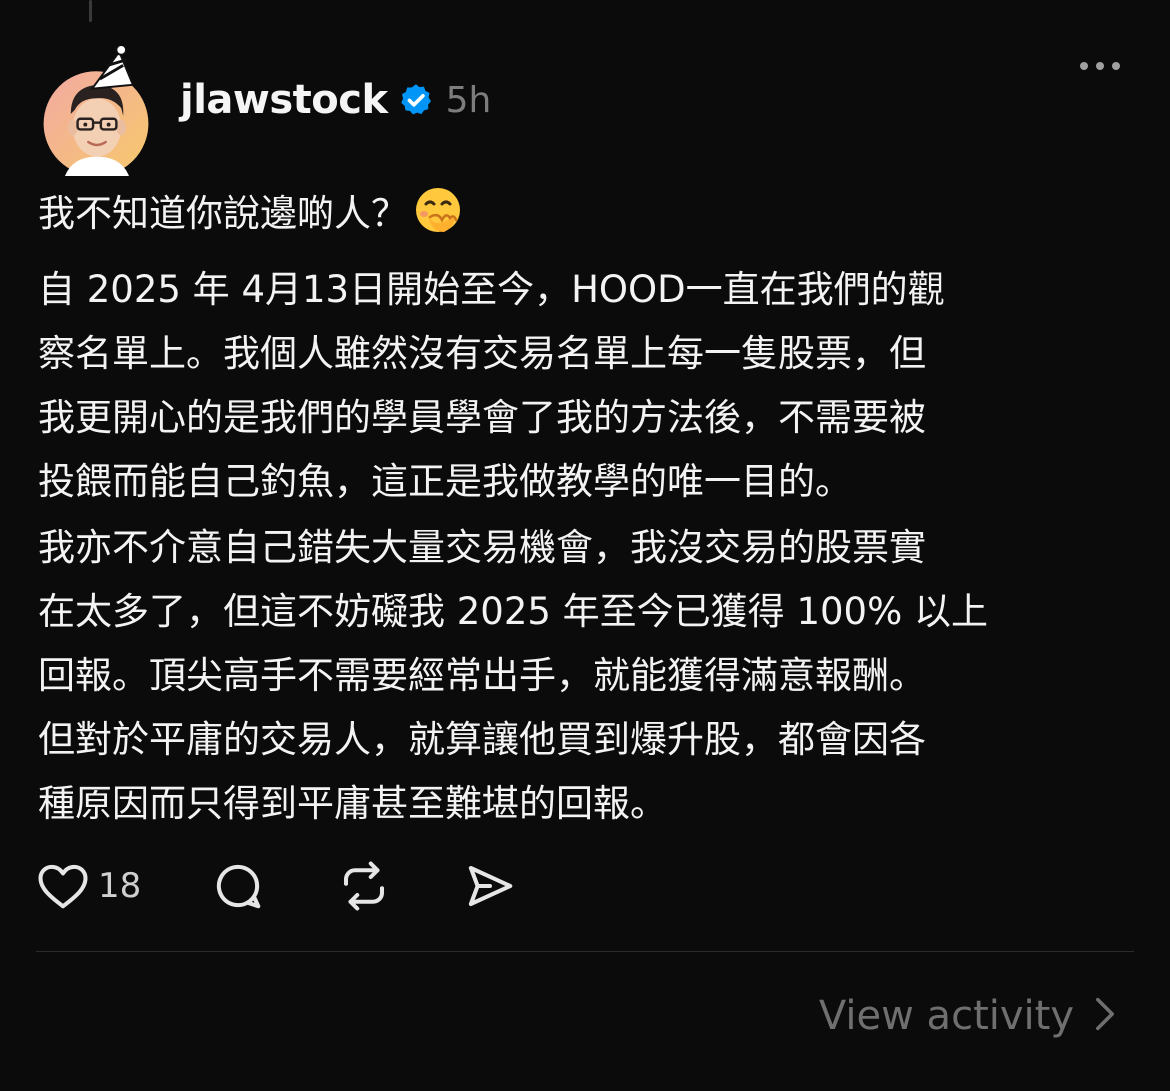 This screenshot has height=1091, width=1170. Describe the element at coordinates (284, 100) in the screenshot. I see `username: jlawstock` at that location.